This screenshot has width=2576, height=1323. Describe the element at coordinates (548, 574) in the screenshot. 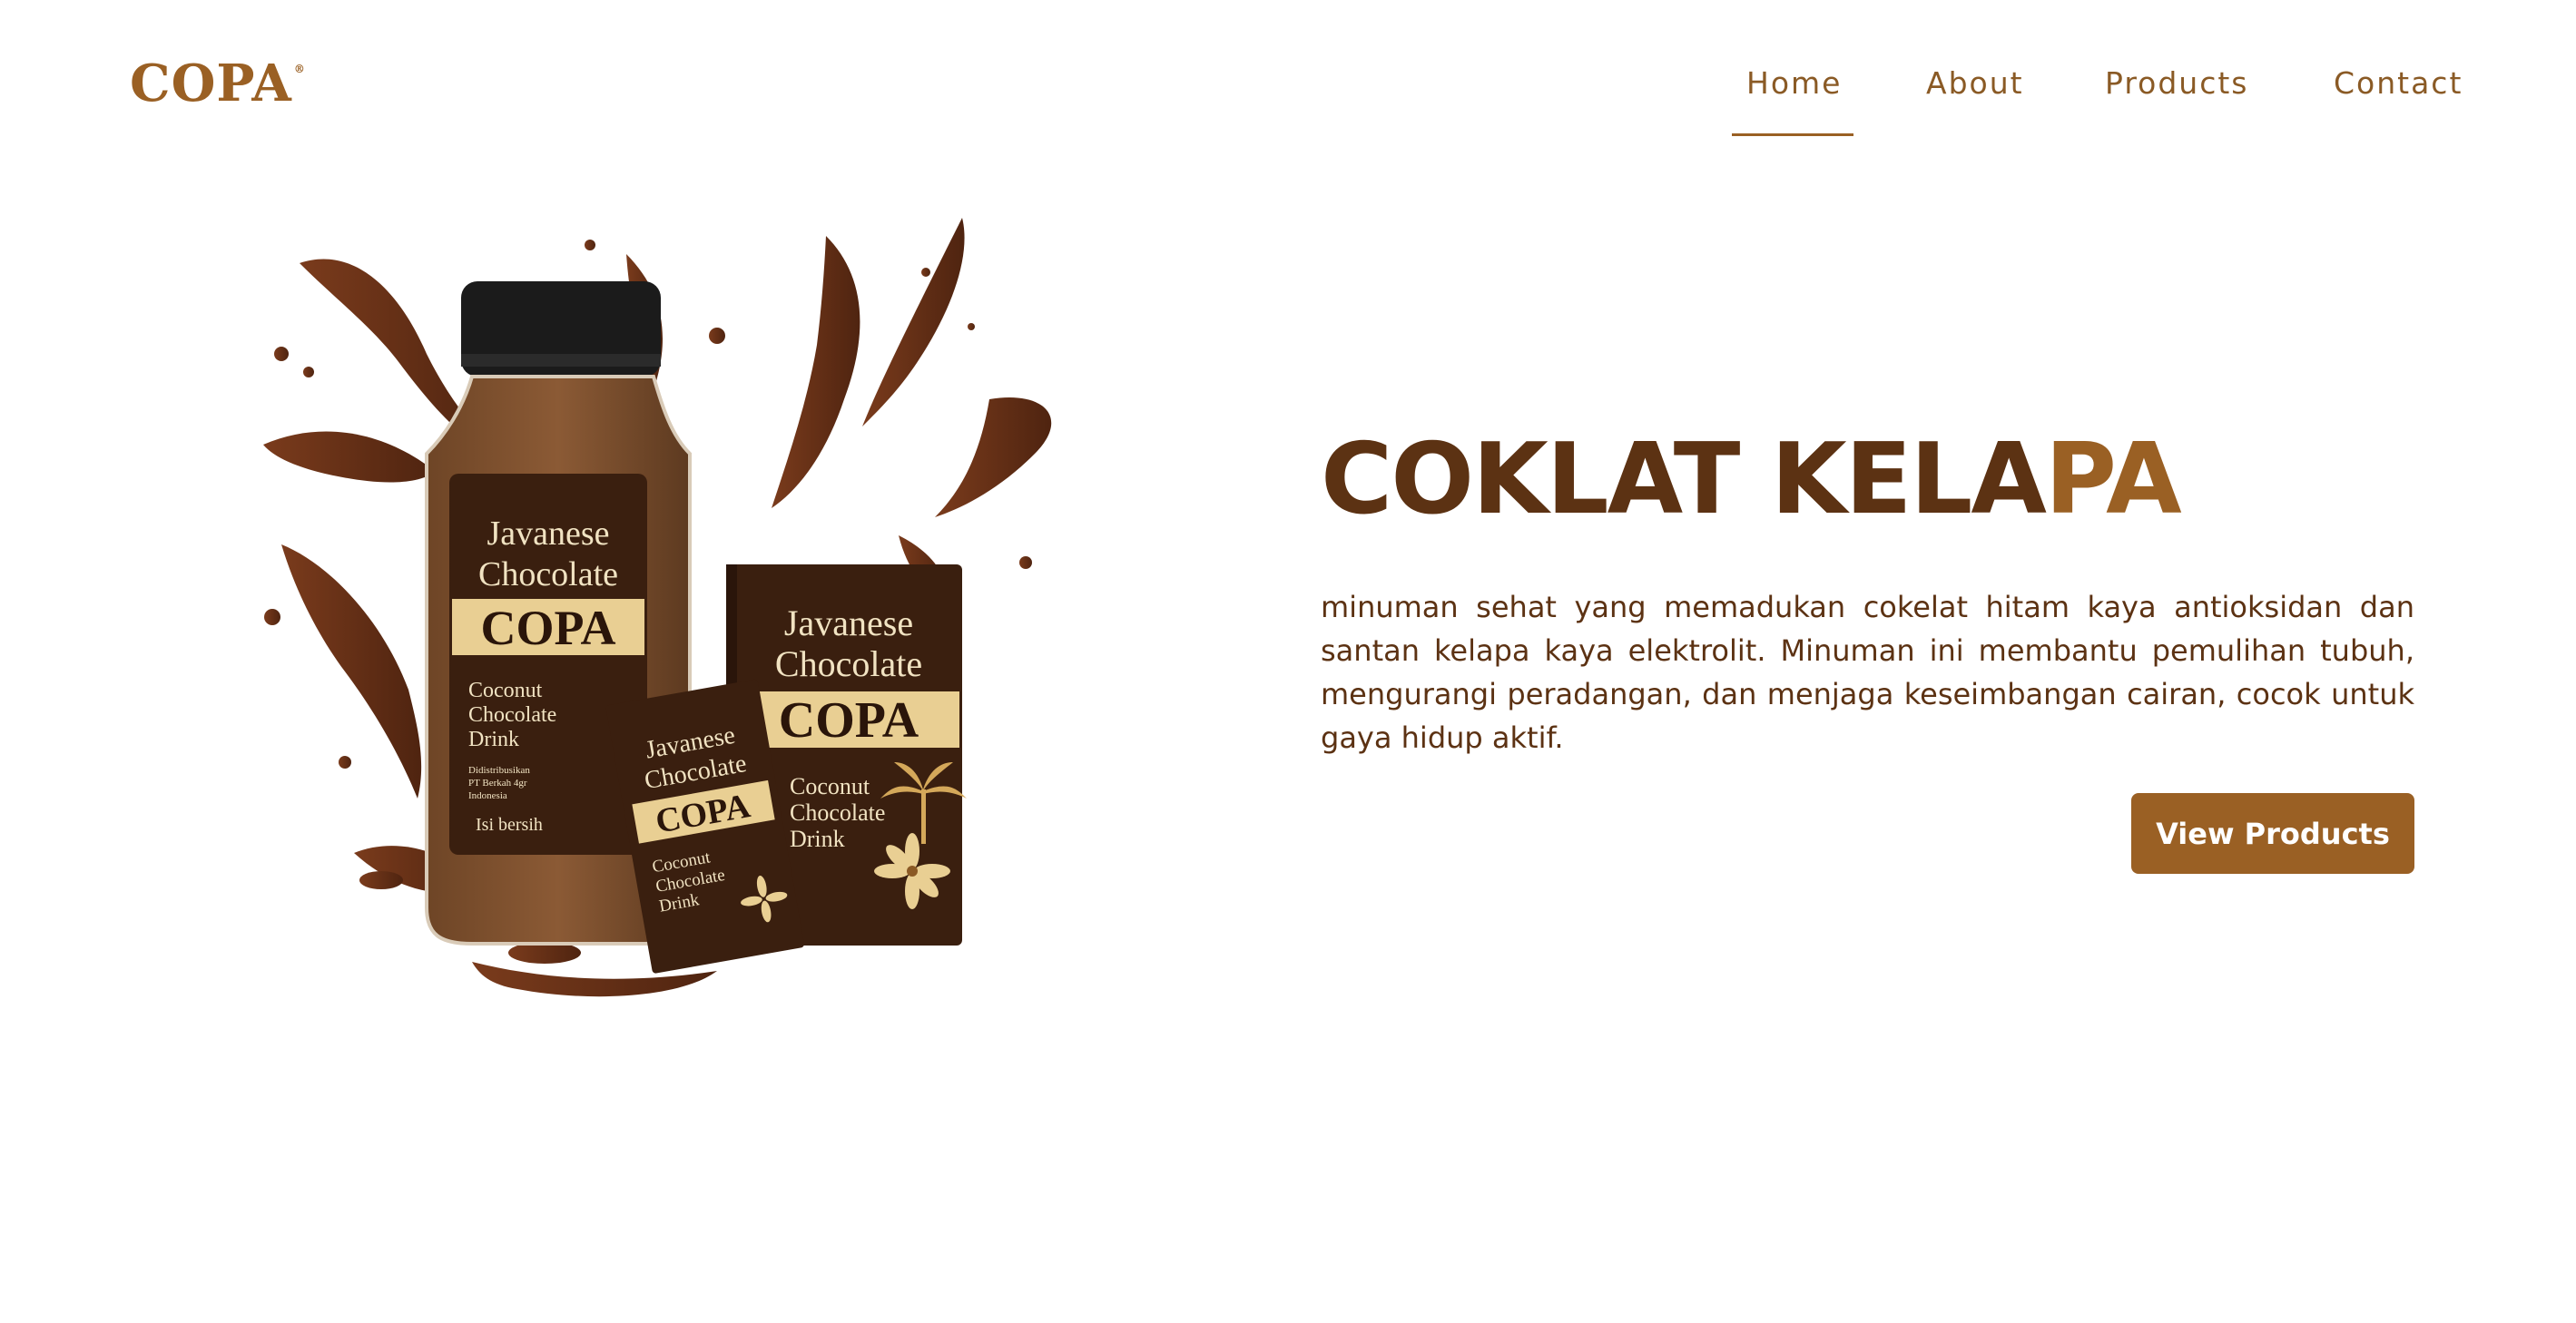

I see `bottle-label-line2: Chocolate` at that location.